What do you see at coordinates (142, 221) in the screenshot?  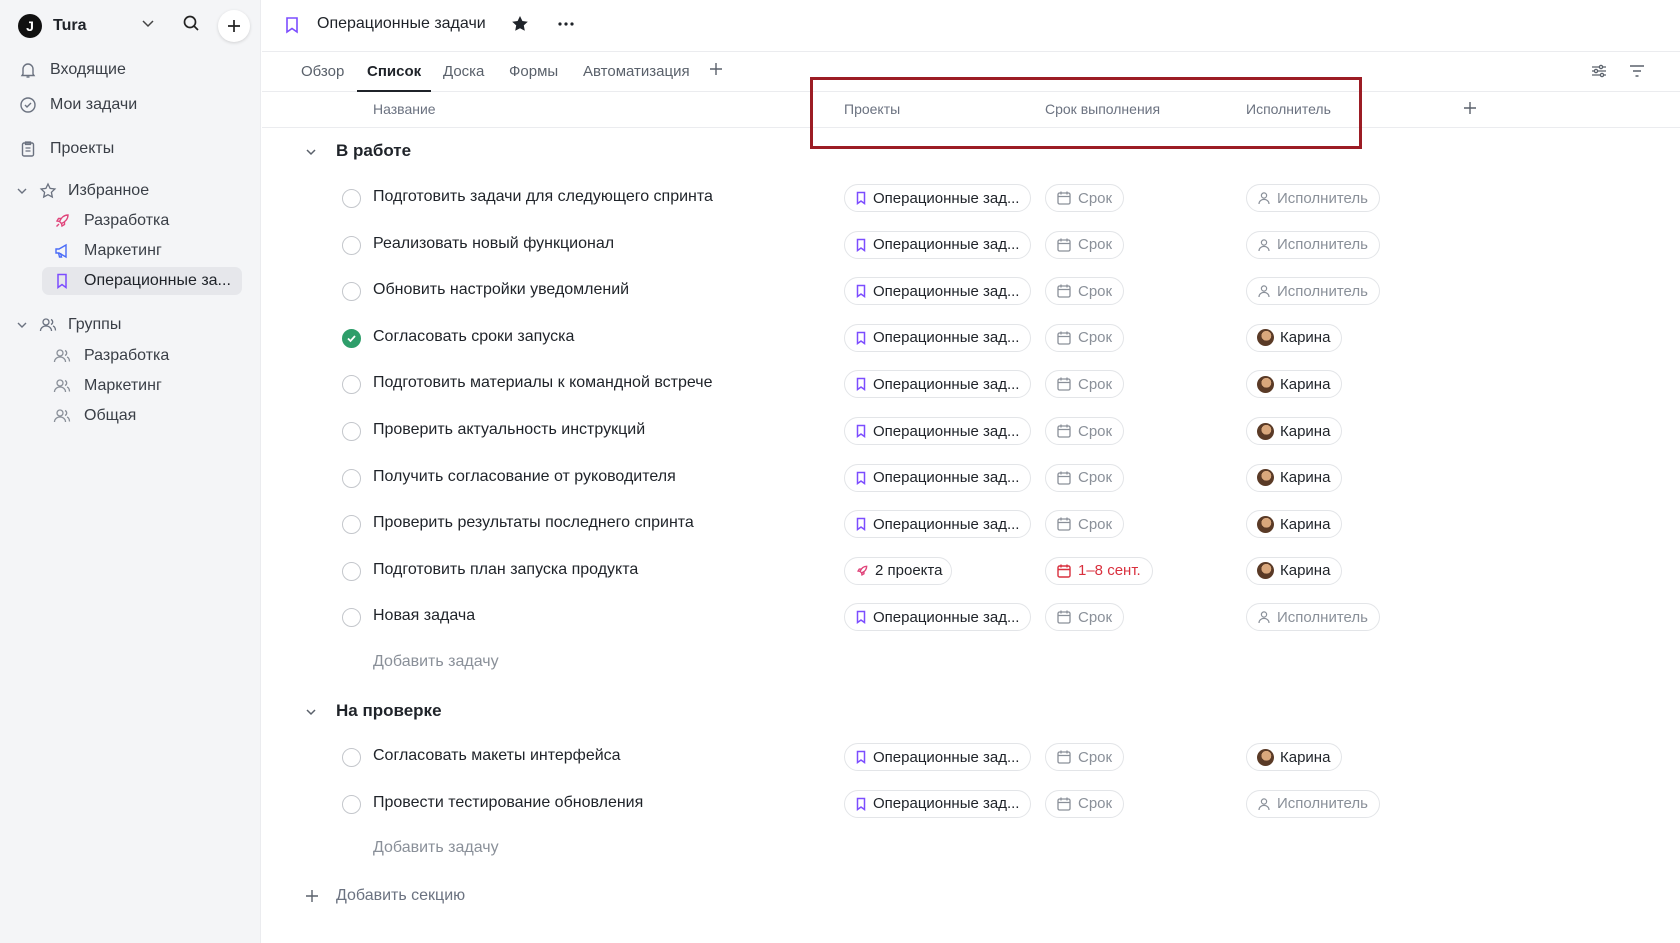 I see `sidebar-item-favorite-development: Разработка` at bounding box center [142, 221].